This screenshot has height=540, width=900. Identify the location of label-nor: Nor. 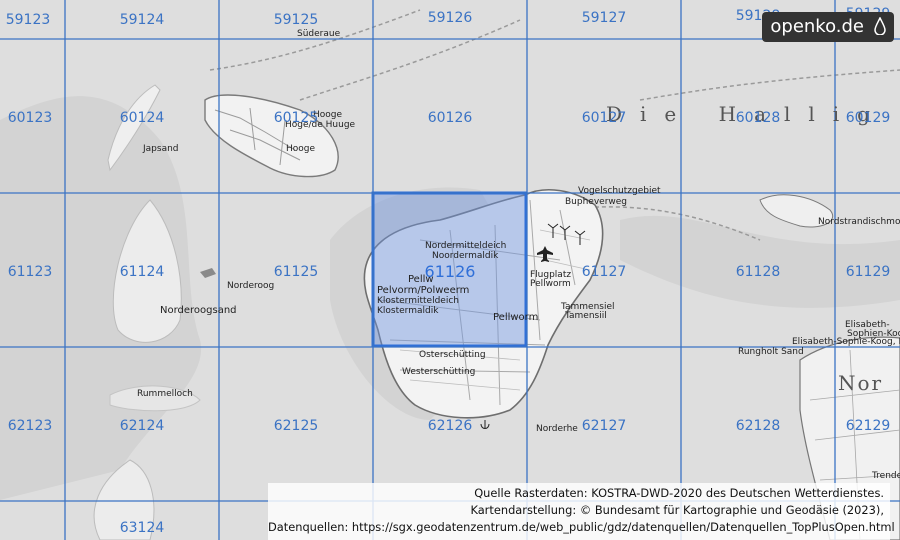
(860, 383).